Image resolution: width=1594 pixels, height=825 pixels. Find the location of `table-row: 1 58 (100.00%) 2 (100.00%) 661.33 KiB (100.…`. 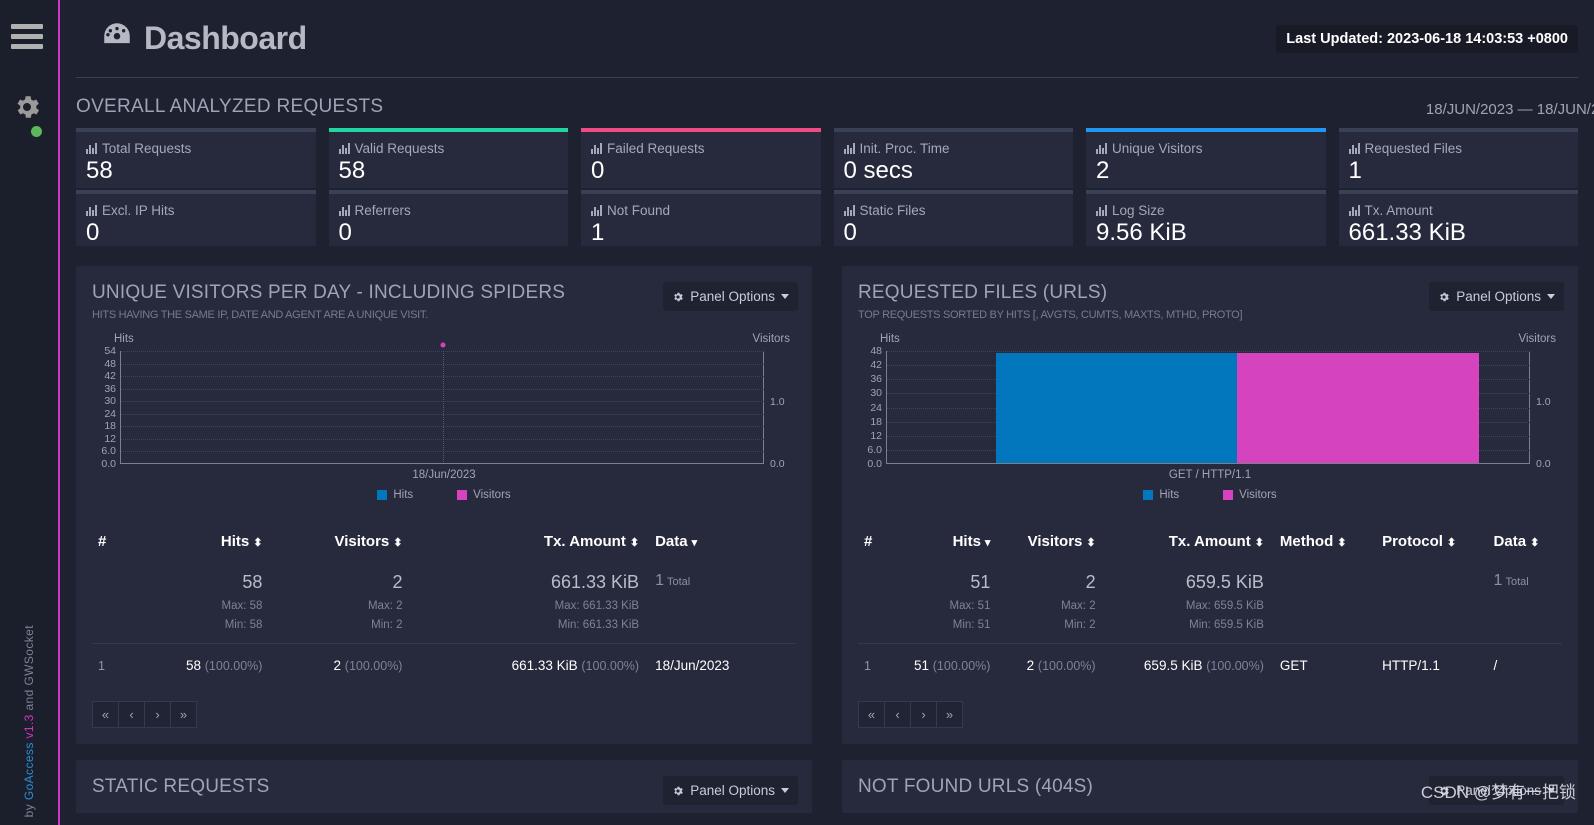

table-row: 1 58 (100.00%) 2 (100.00%) 661.33 KiB (100.… is located at coordinates (444, 665).